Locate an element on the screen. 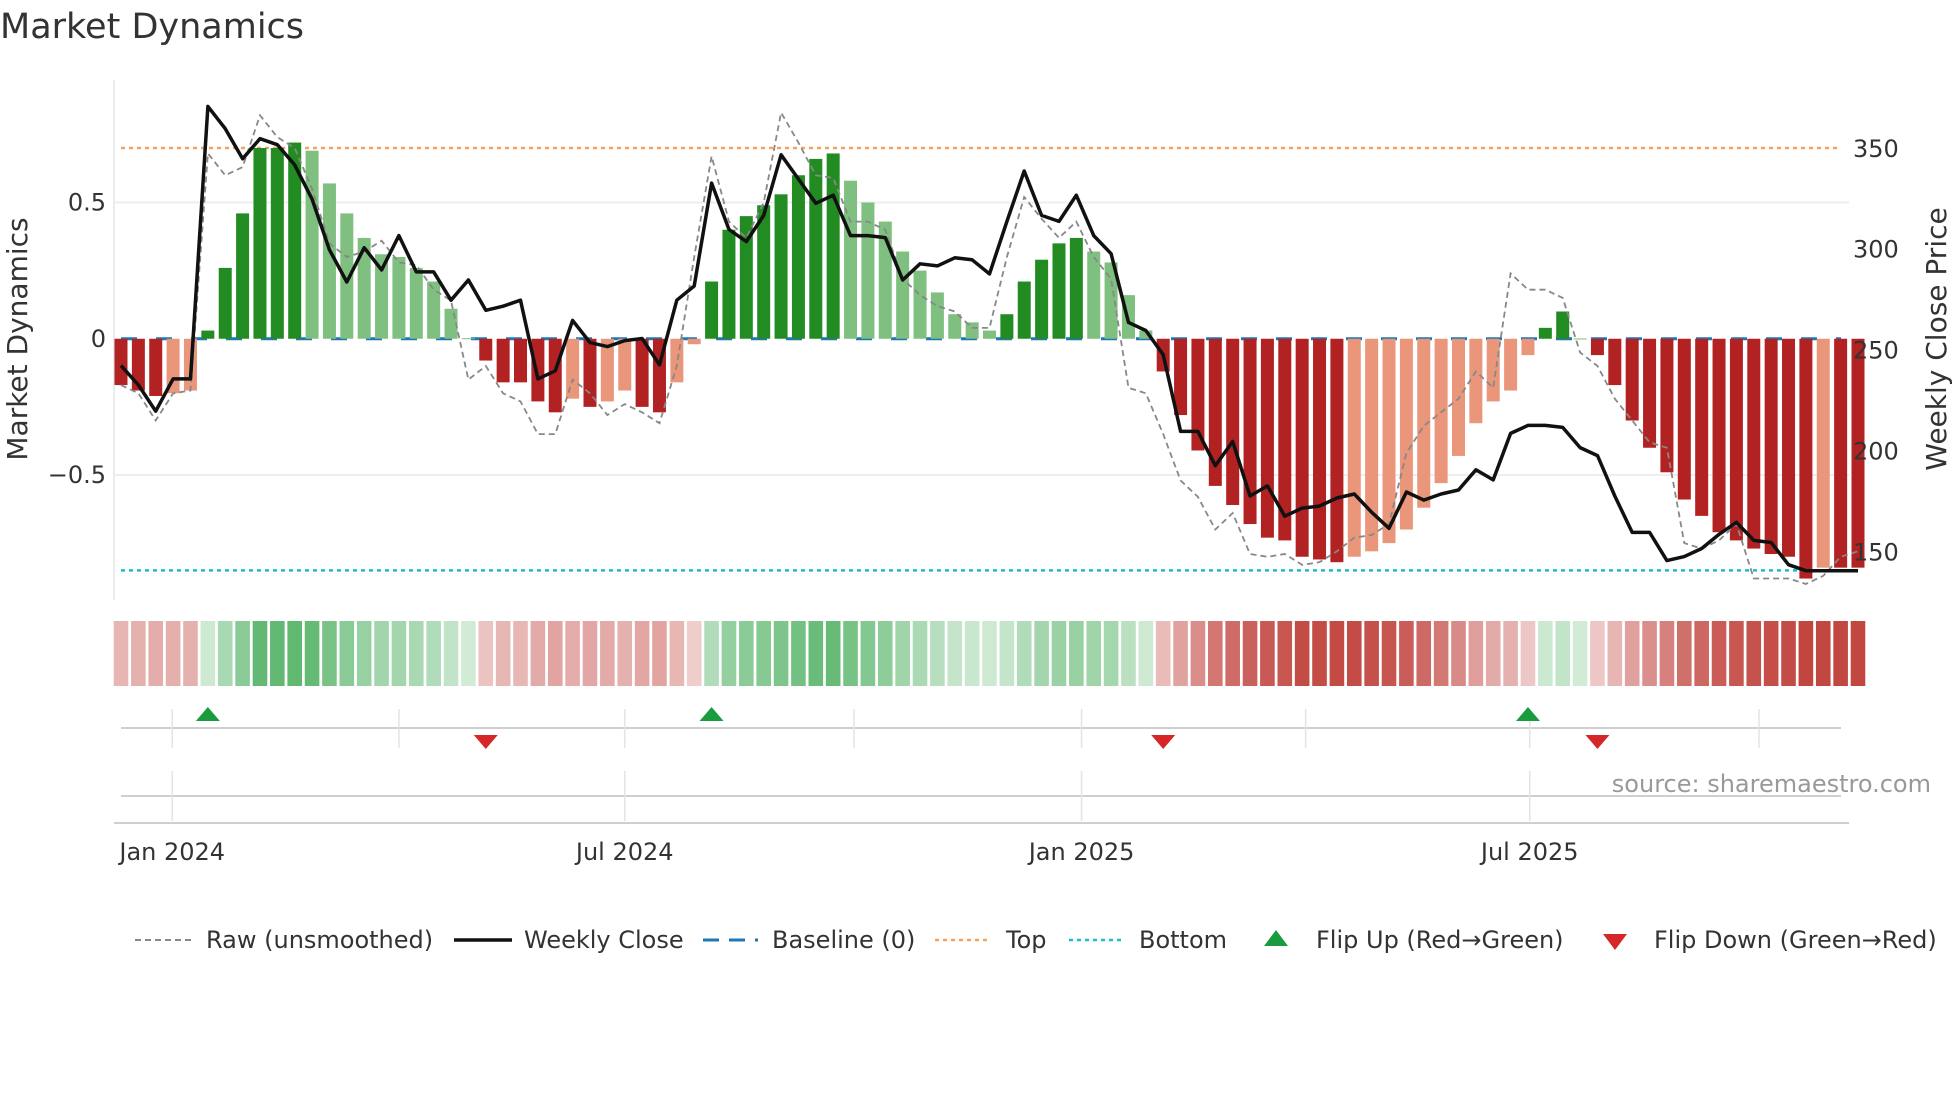  chart-title: Market Dynamics is located at coordinates (152, 27).